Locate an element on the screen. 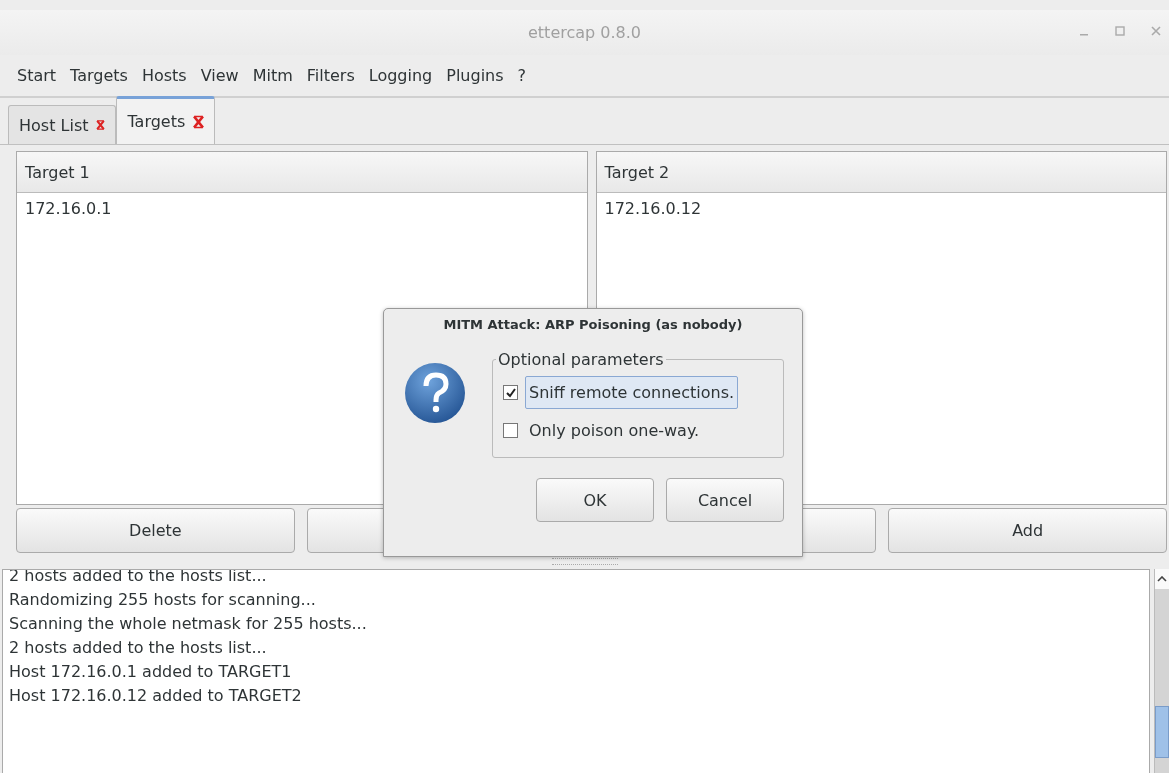 This screenshot has height=773, width=1169. button: Add is located at coordinates (1027, 530).